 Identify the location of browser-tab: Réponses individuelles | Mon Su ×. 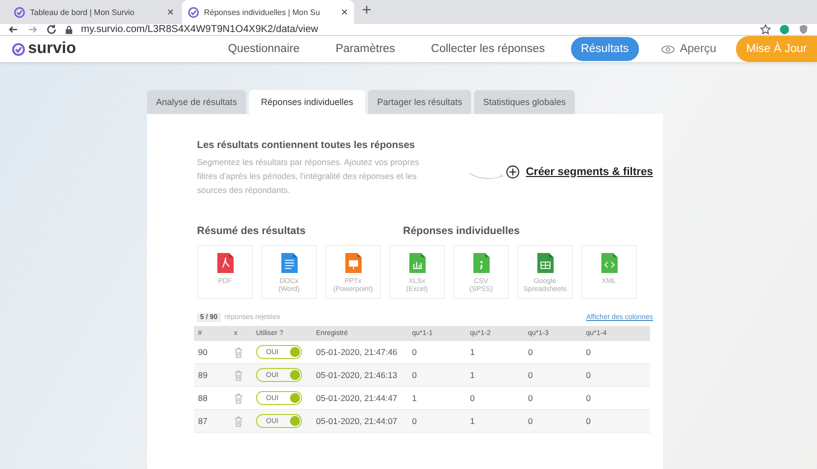
(268, 12).